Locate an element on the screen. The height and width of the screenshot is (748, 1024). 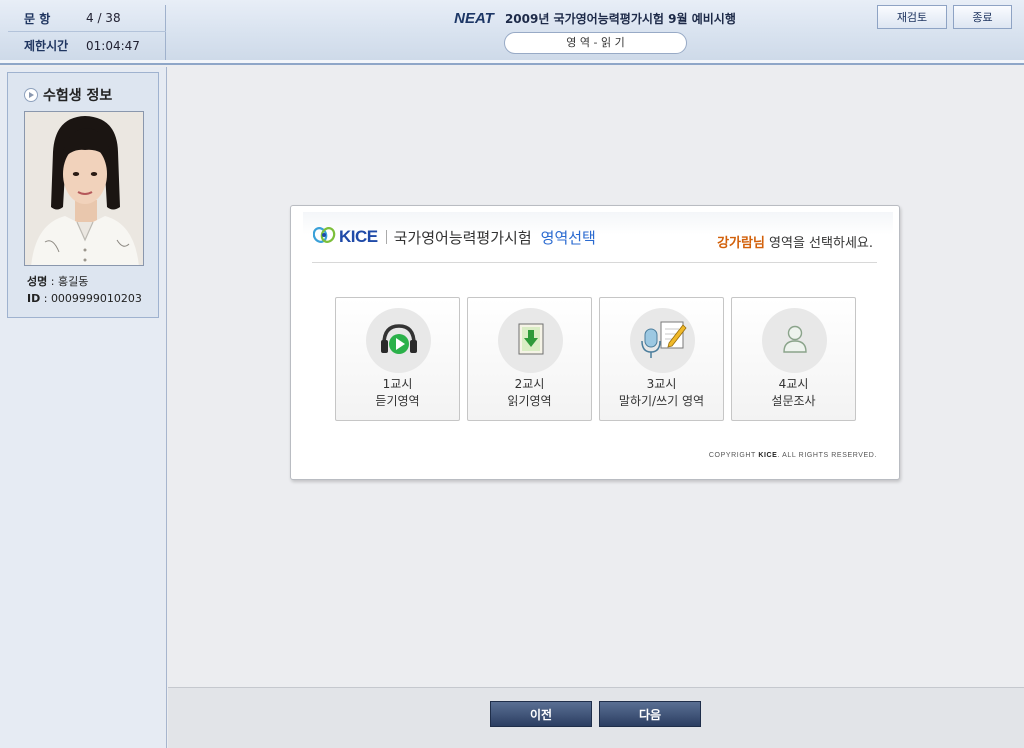
card-period: 4교시 is located at coordinates (793, 384).